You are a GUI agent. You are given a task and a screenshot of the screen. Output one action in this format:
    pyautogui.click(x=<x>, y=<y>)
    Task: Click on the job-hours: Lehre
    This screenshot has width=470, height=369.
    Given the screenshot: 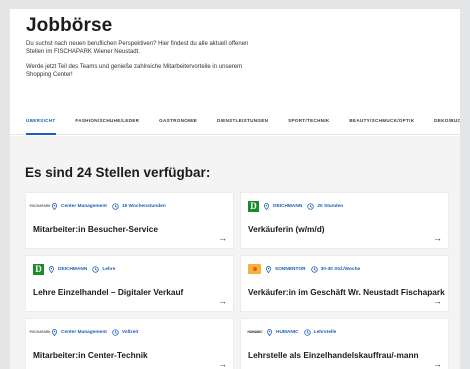 What is the action you would take?
    pyautogui.click(x=109, y=269)
    